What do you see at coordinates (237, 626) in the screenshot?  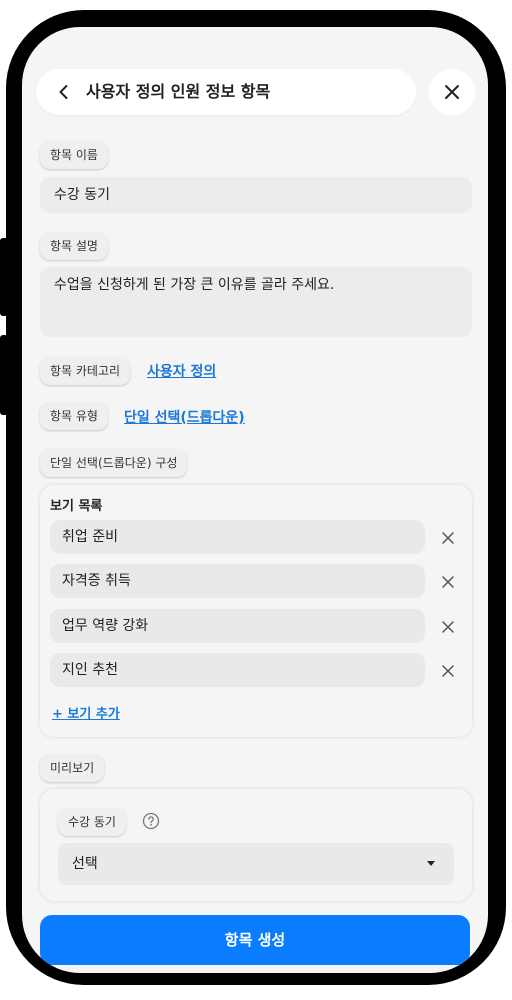 I see `option-item: 업무 역량 강화` at bounding box center [237, 626].